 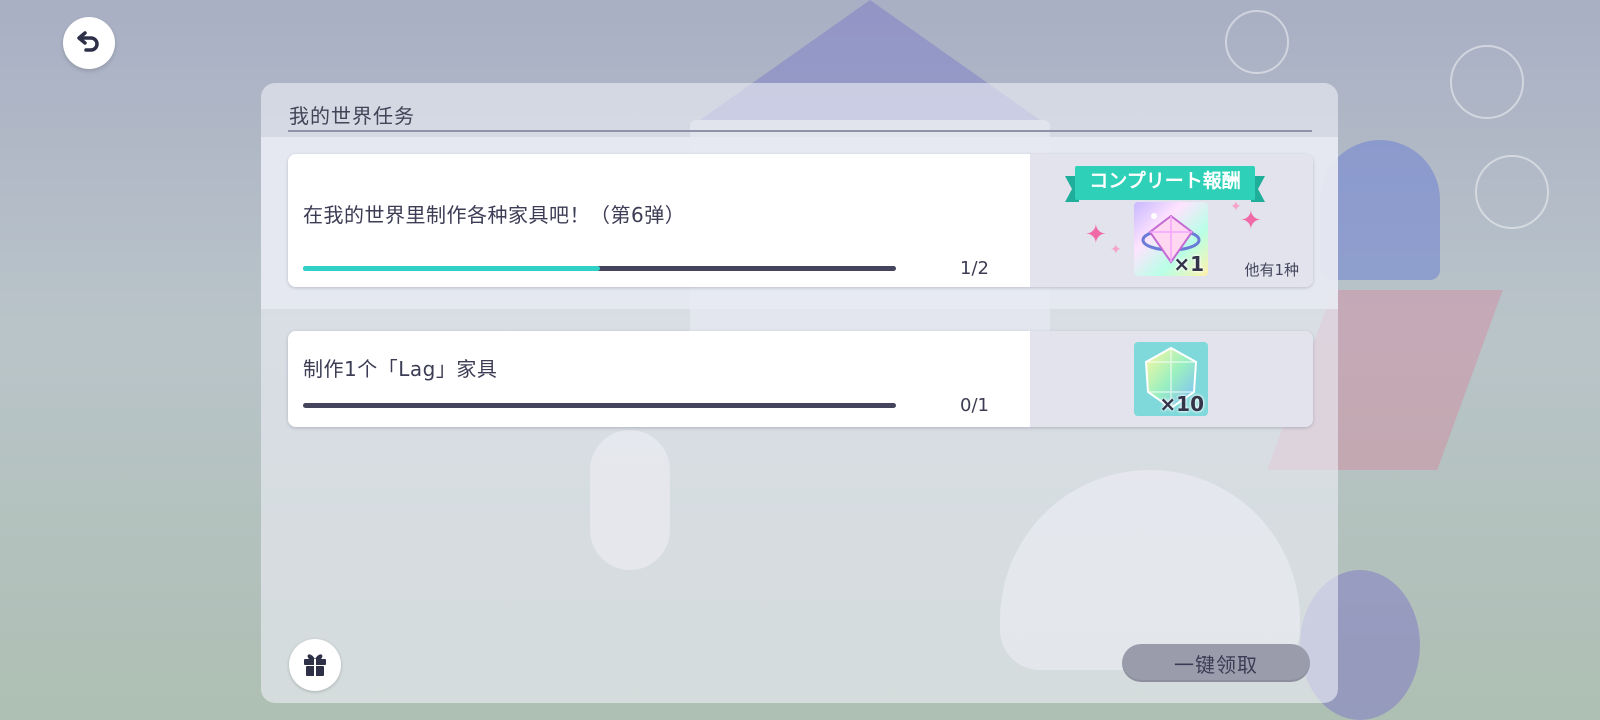 I want to click on panel-title: 我的世界任务, so click(x=352, y=116).